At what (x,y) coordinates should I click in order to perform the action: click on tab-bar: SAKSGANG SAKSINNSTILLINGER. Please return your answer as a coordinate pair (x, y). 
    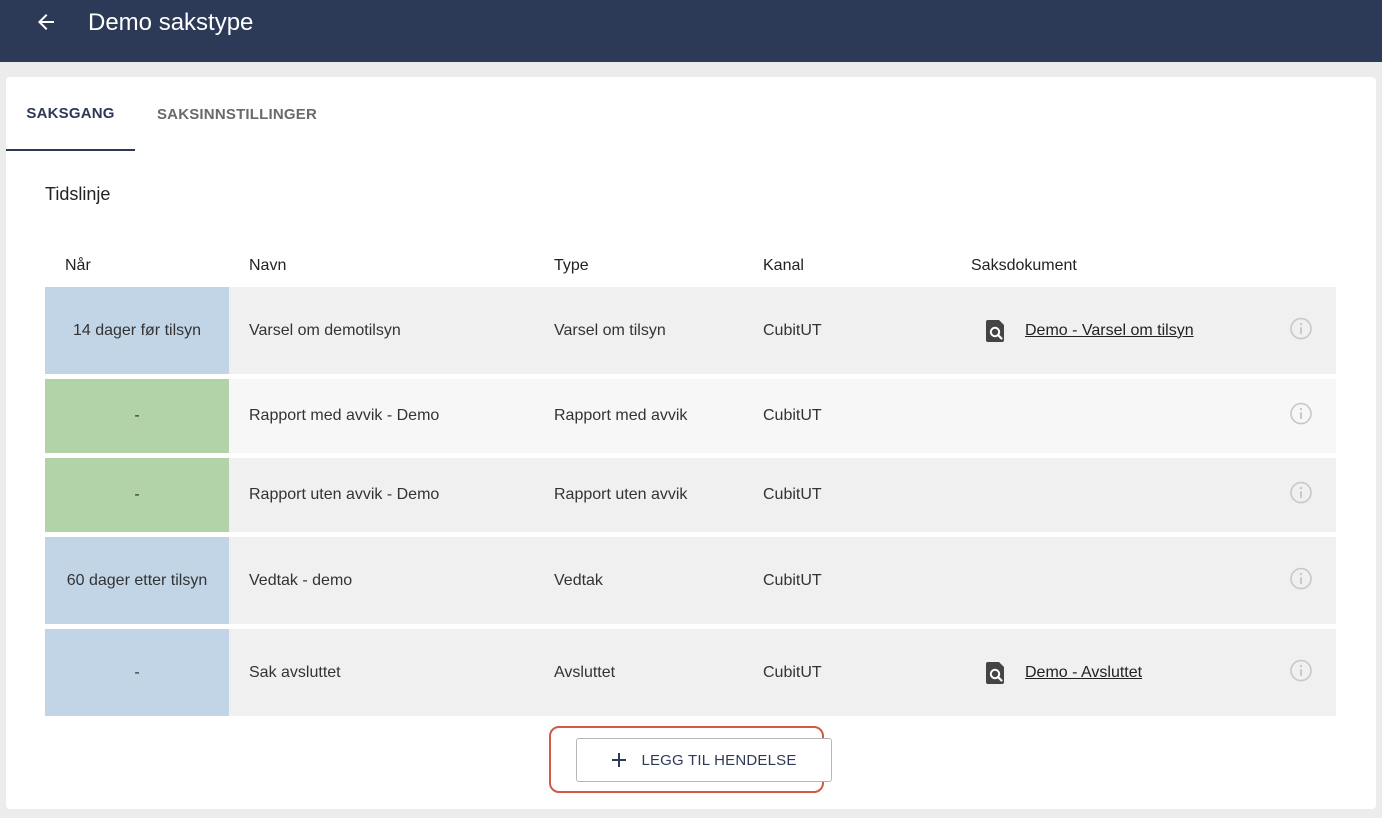
    Looking at the image, I should click on (691, 114).